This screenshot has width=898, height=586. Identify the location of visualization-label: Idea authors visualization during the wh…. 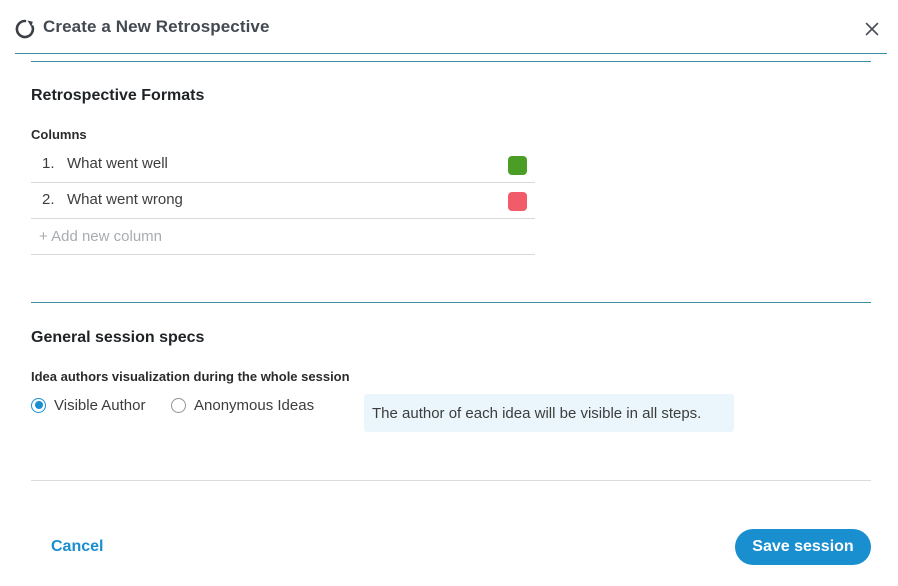
(190, 376).